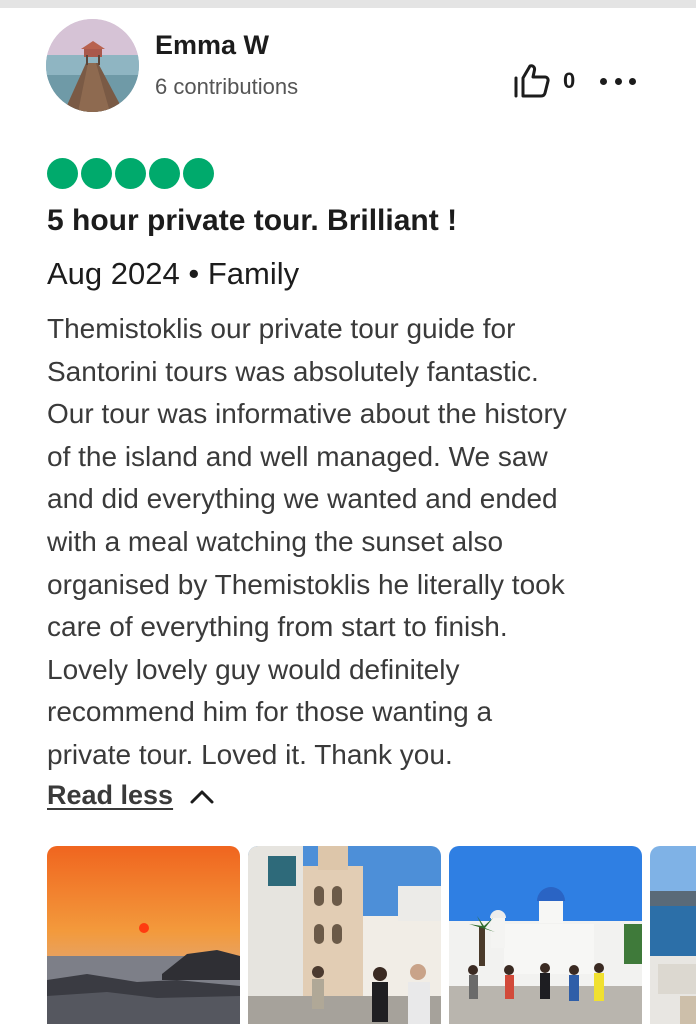 Image resolution: width=696 pixels, height=1024 pixels. I want to click on helpful-vote-button: 0, so click(544, 81).